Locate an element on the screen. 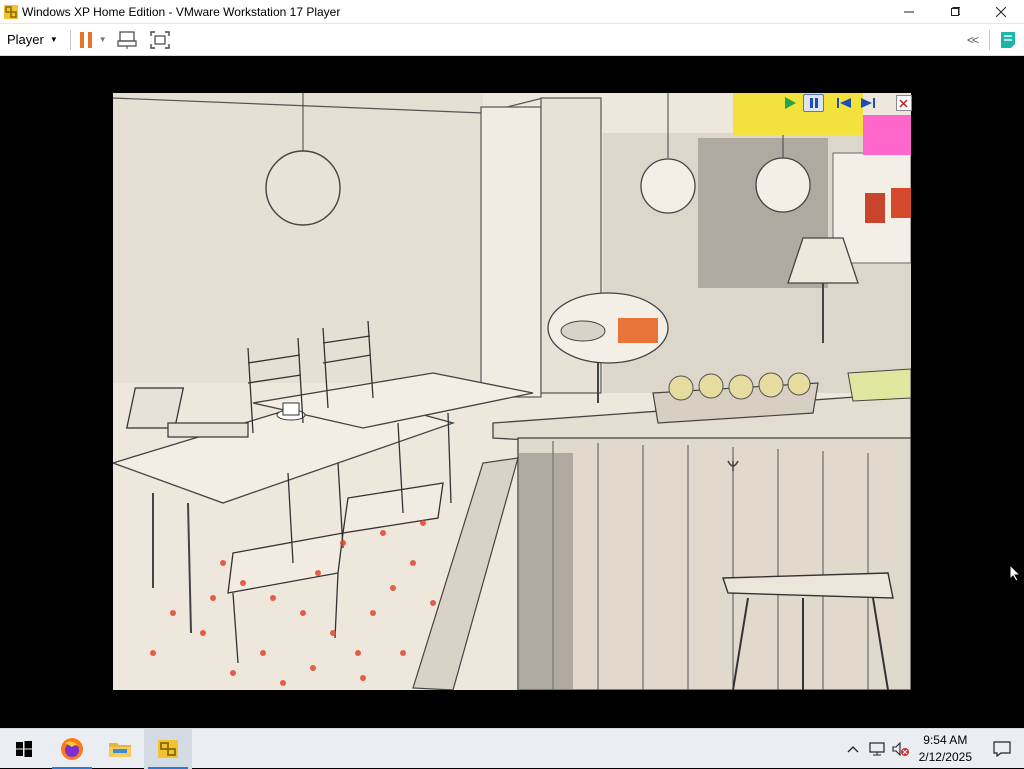 The image size is (1024, 769). maximize-icon is located at coordinates (955, 11).